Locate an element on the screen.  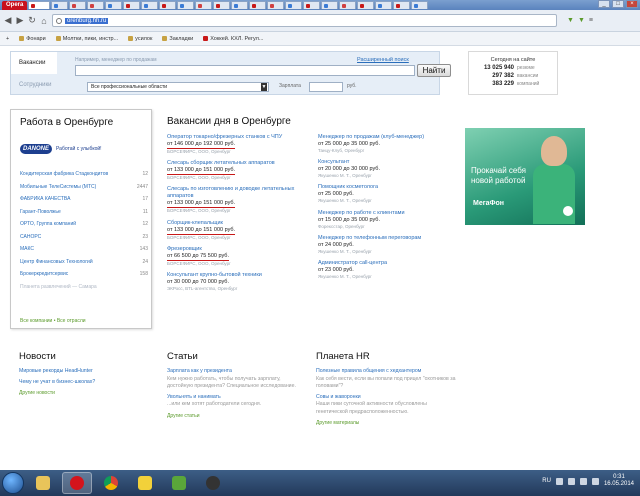
taskbar-item-media is located at coordinates (213, 483).